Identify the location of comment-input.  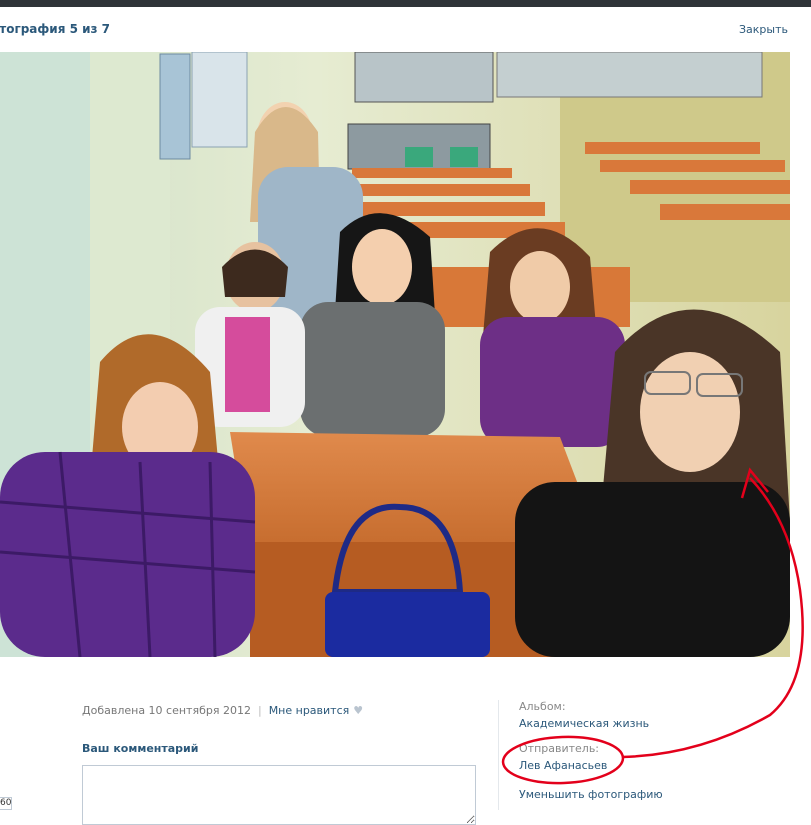
(279, 795).